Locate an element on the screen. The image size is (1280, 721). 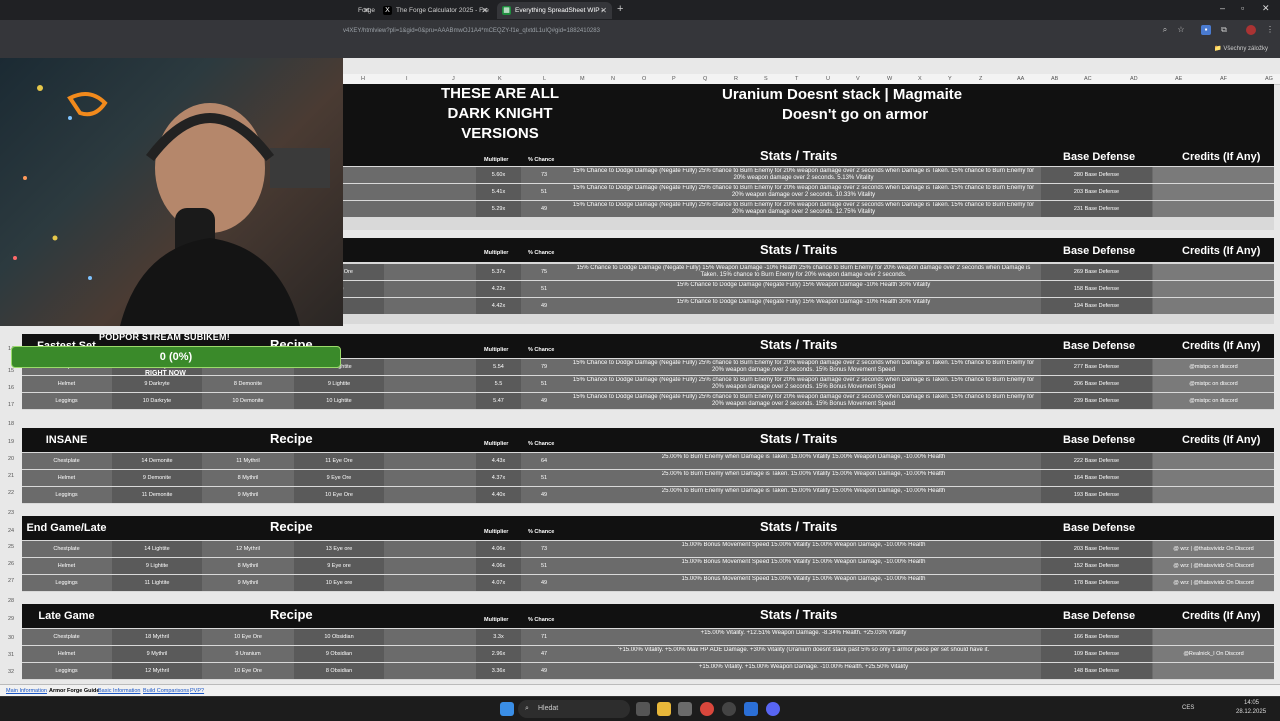
puzzle-icon: ⧉ is located at coordinates (1224, 30).